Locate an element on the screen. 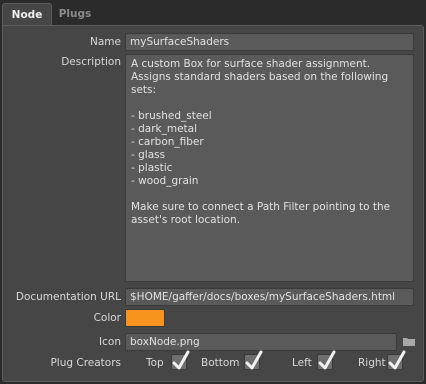 The width and height of the screenshot is (426, 384). plug-left-checkbox is located at coordinates (326, 360).